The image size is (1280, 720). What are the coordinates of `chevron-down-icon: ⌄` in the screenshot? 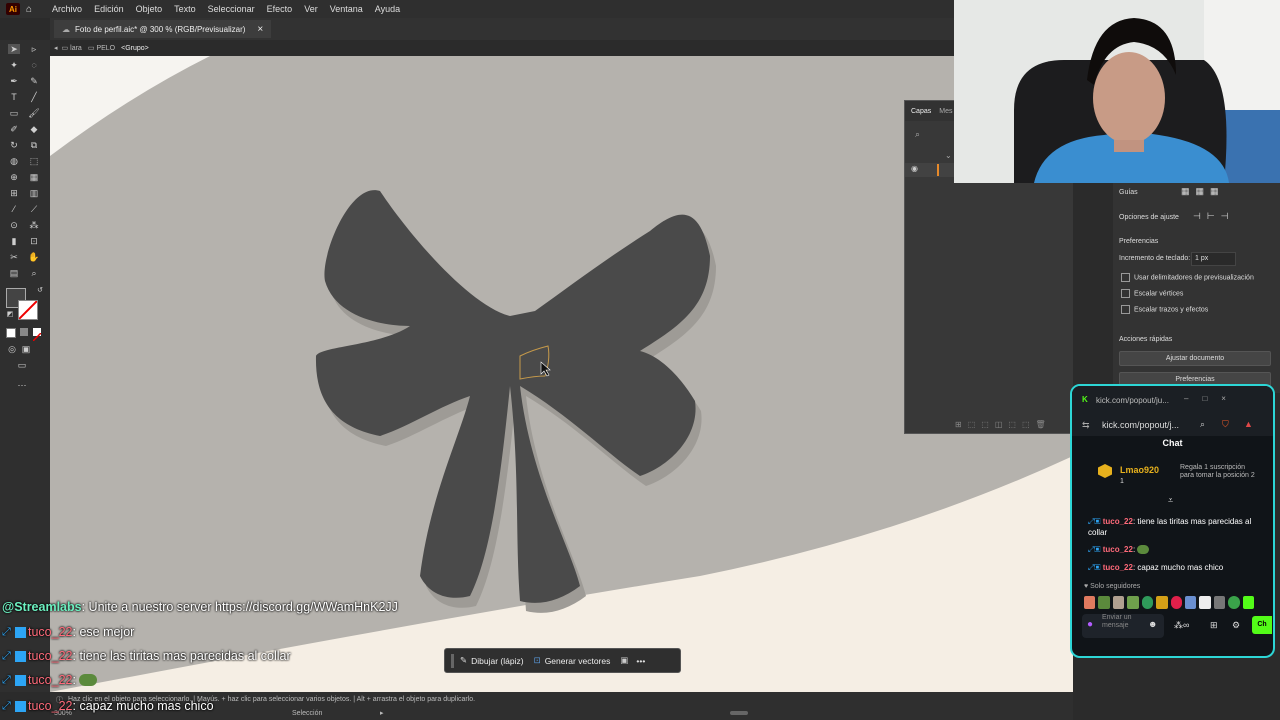 It's located at (948, 155).